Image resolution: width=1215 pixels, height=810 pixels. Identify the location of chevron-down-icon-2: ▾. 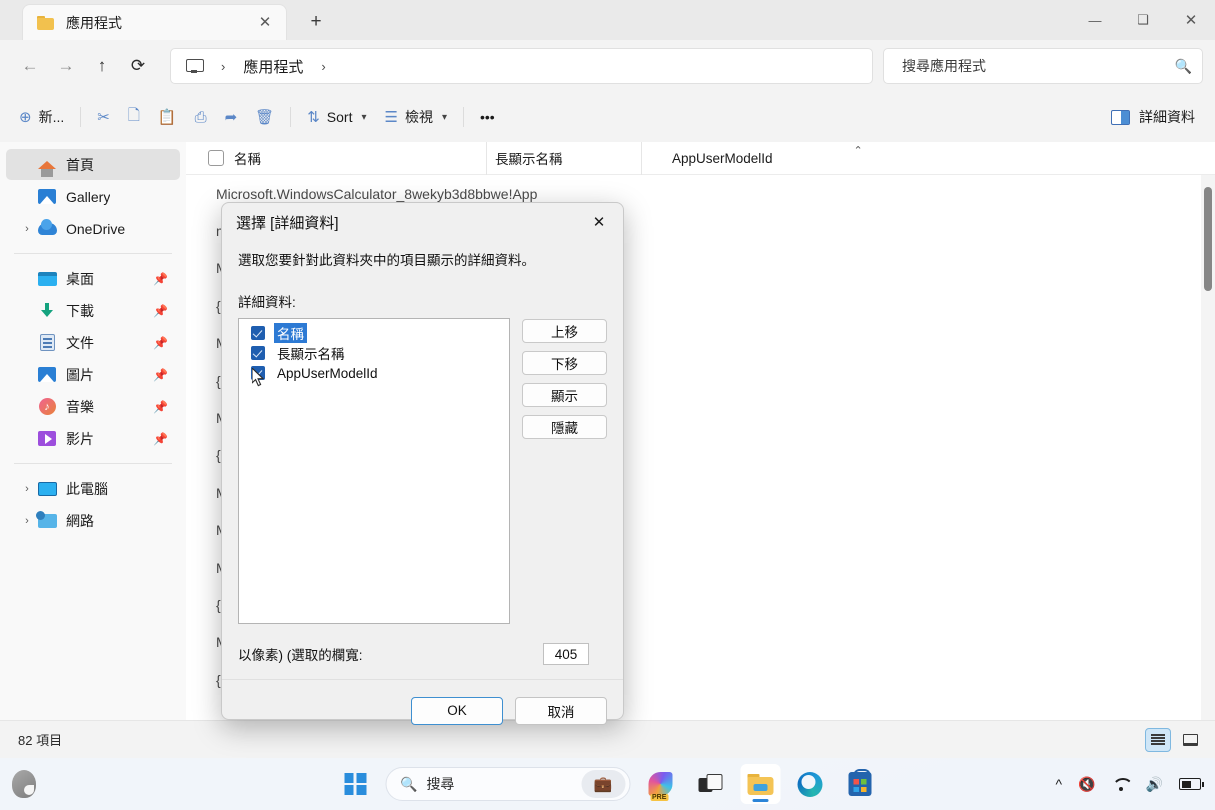
(444, 117).